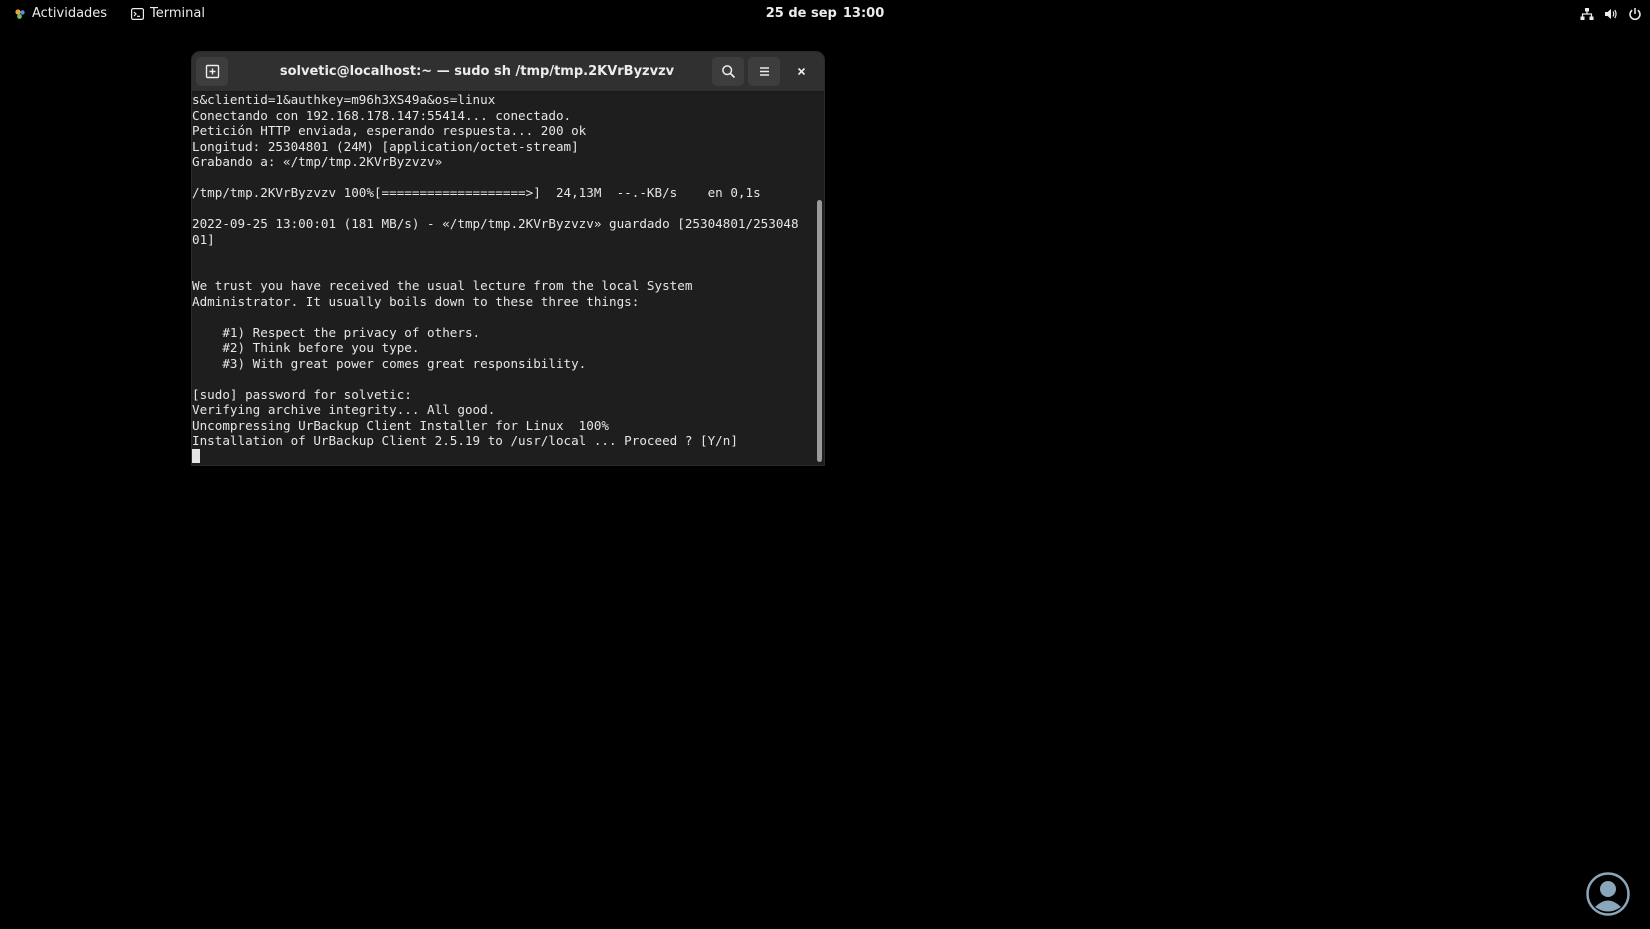  I want to click on clock-date: 25 de sep, so click(801, 13).